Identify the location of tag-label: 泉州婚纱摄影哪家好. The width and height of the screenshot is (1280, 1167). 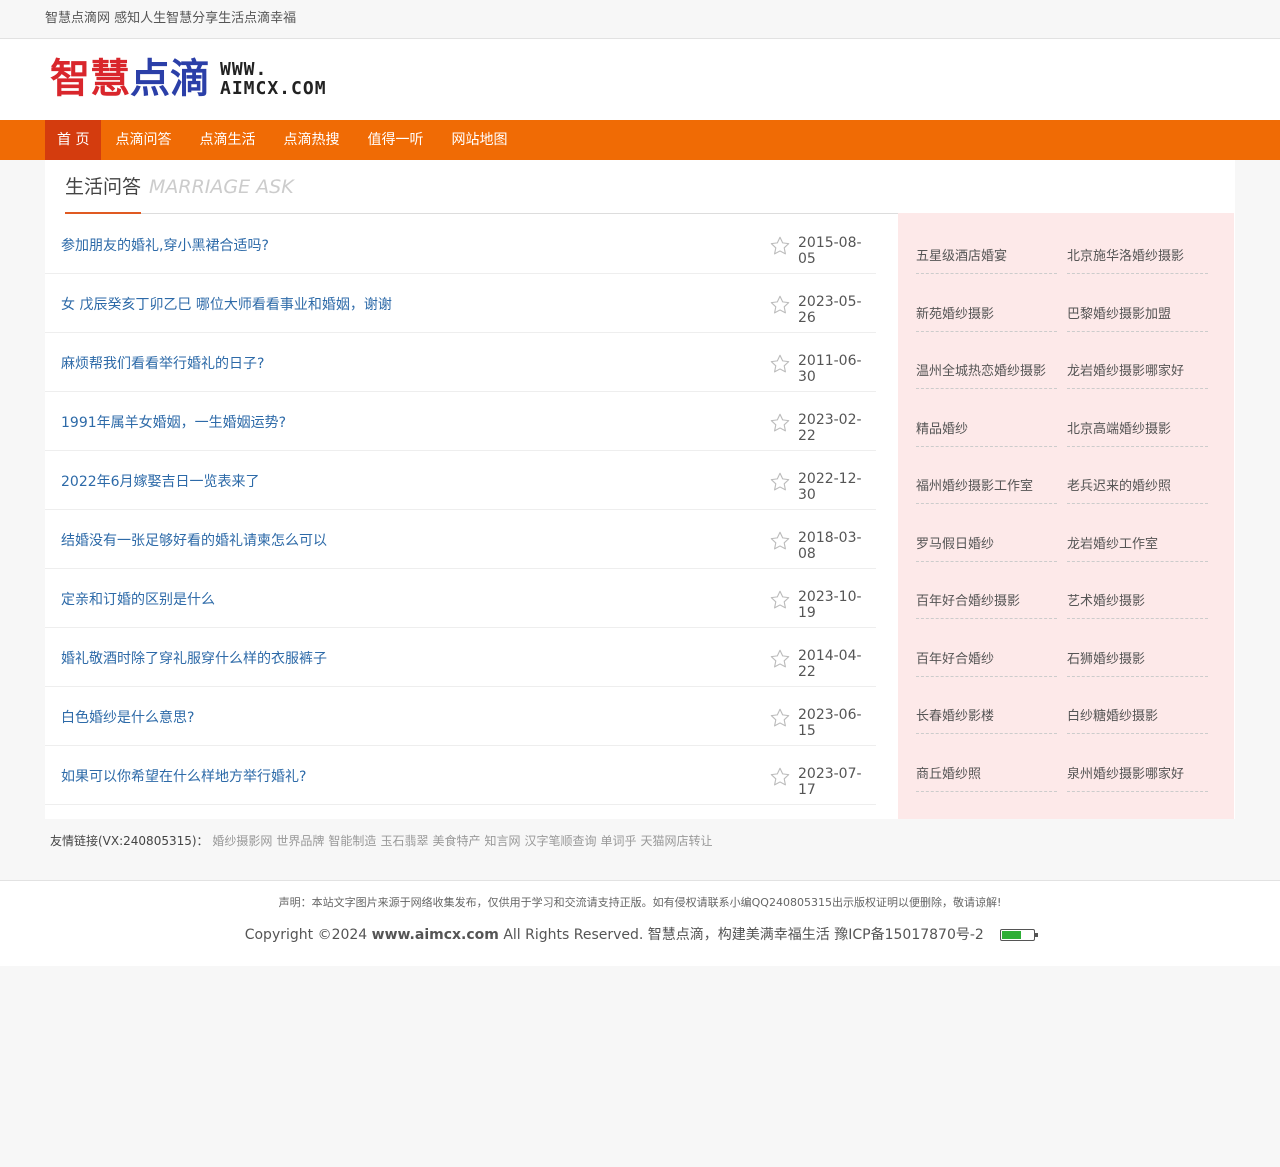
(1137, 777).